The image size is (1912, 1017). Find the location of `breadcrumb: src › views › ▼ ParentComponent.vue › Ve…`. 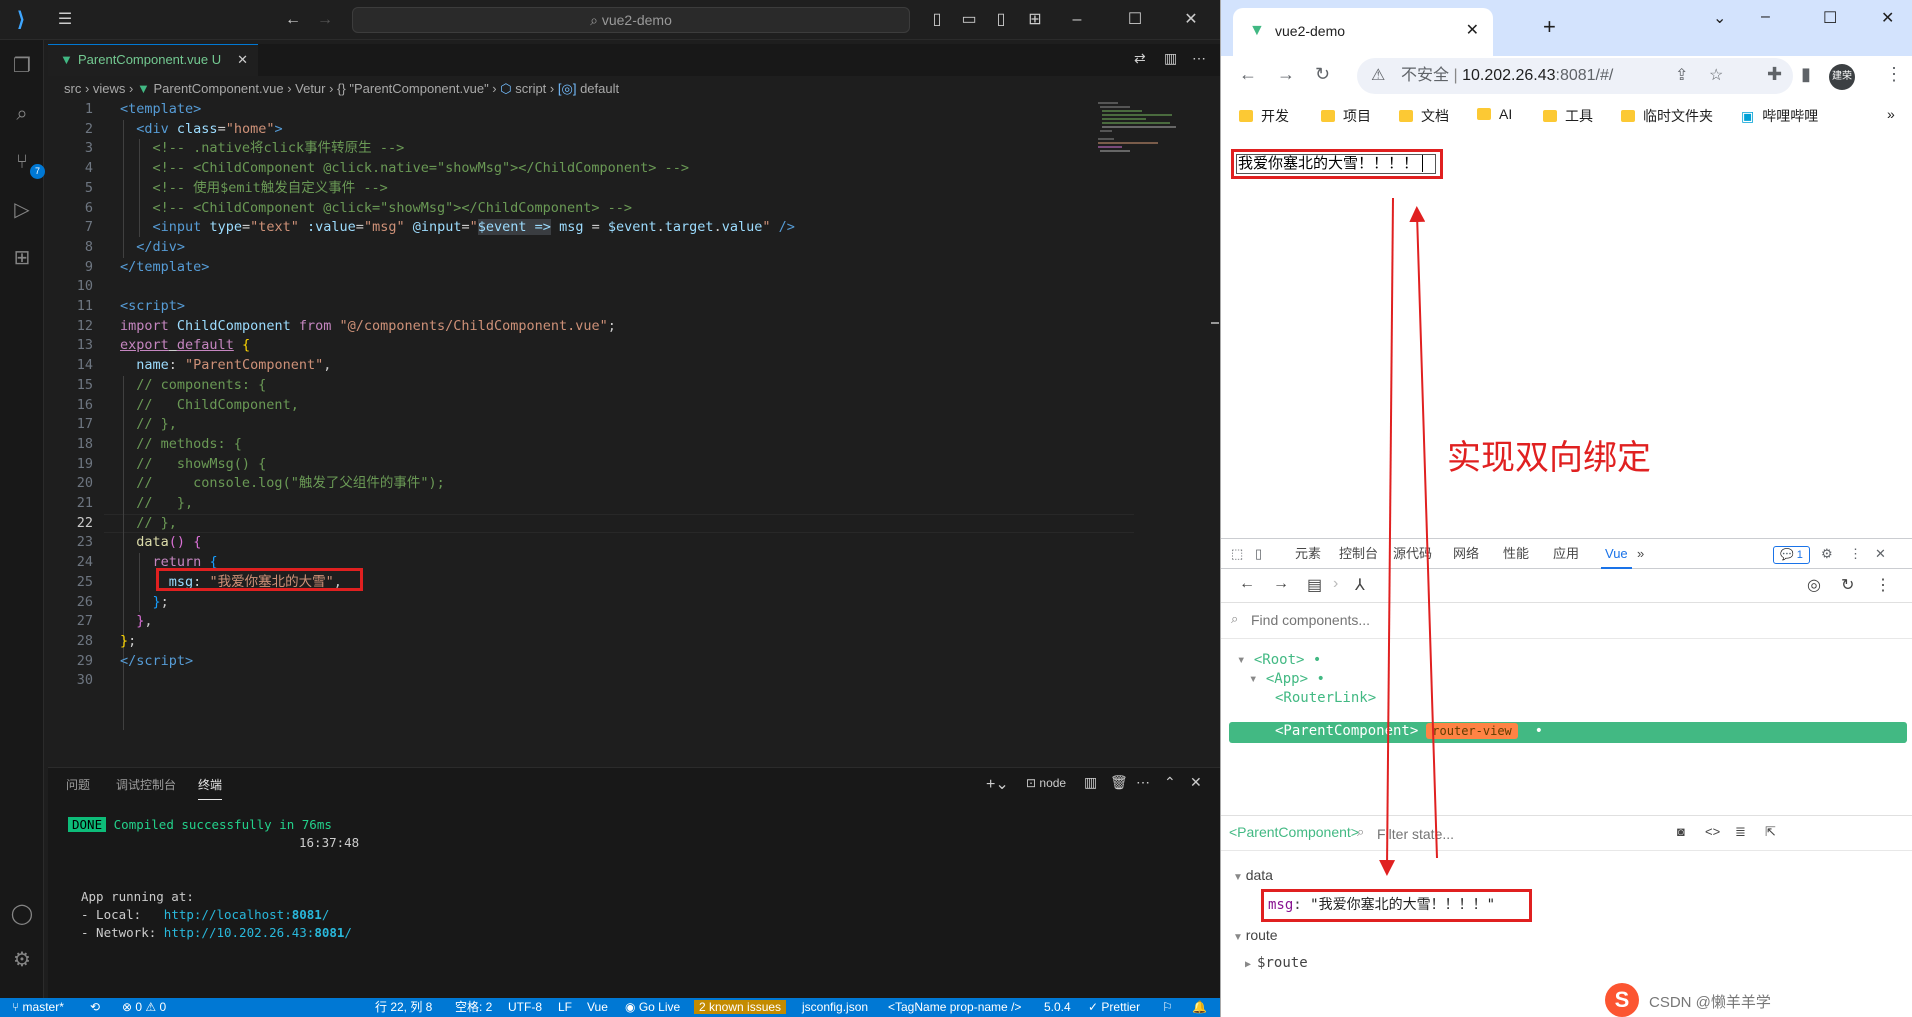

breadcrumb: src › views › ▼ ParentComponent.vue › Ve… is located at coordinates (342, 88).